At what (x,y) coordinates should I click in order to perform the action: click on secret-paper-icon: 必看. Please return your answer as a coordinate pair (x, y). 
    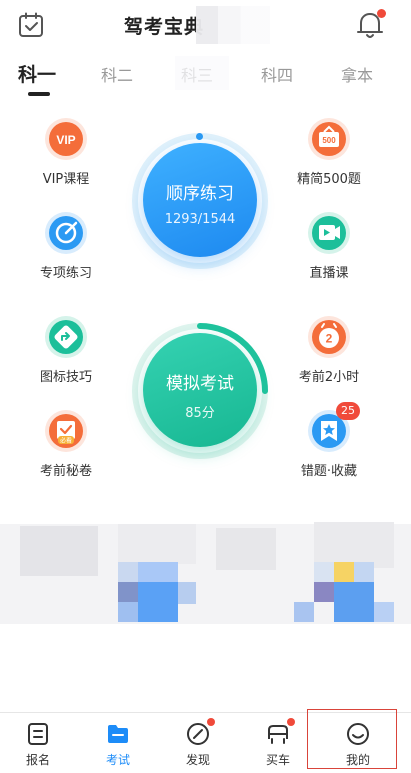
    Looking at the image, I should click on (66, 431).